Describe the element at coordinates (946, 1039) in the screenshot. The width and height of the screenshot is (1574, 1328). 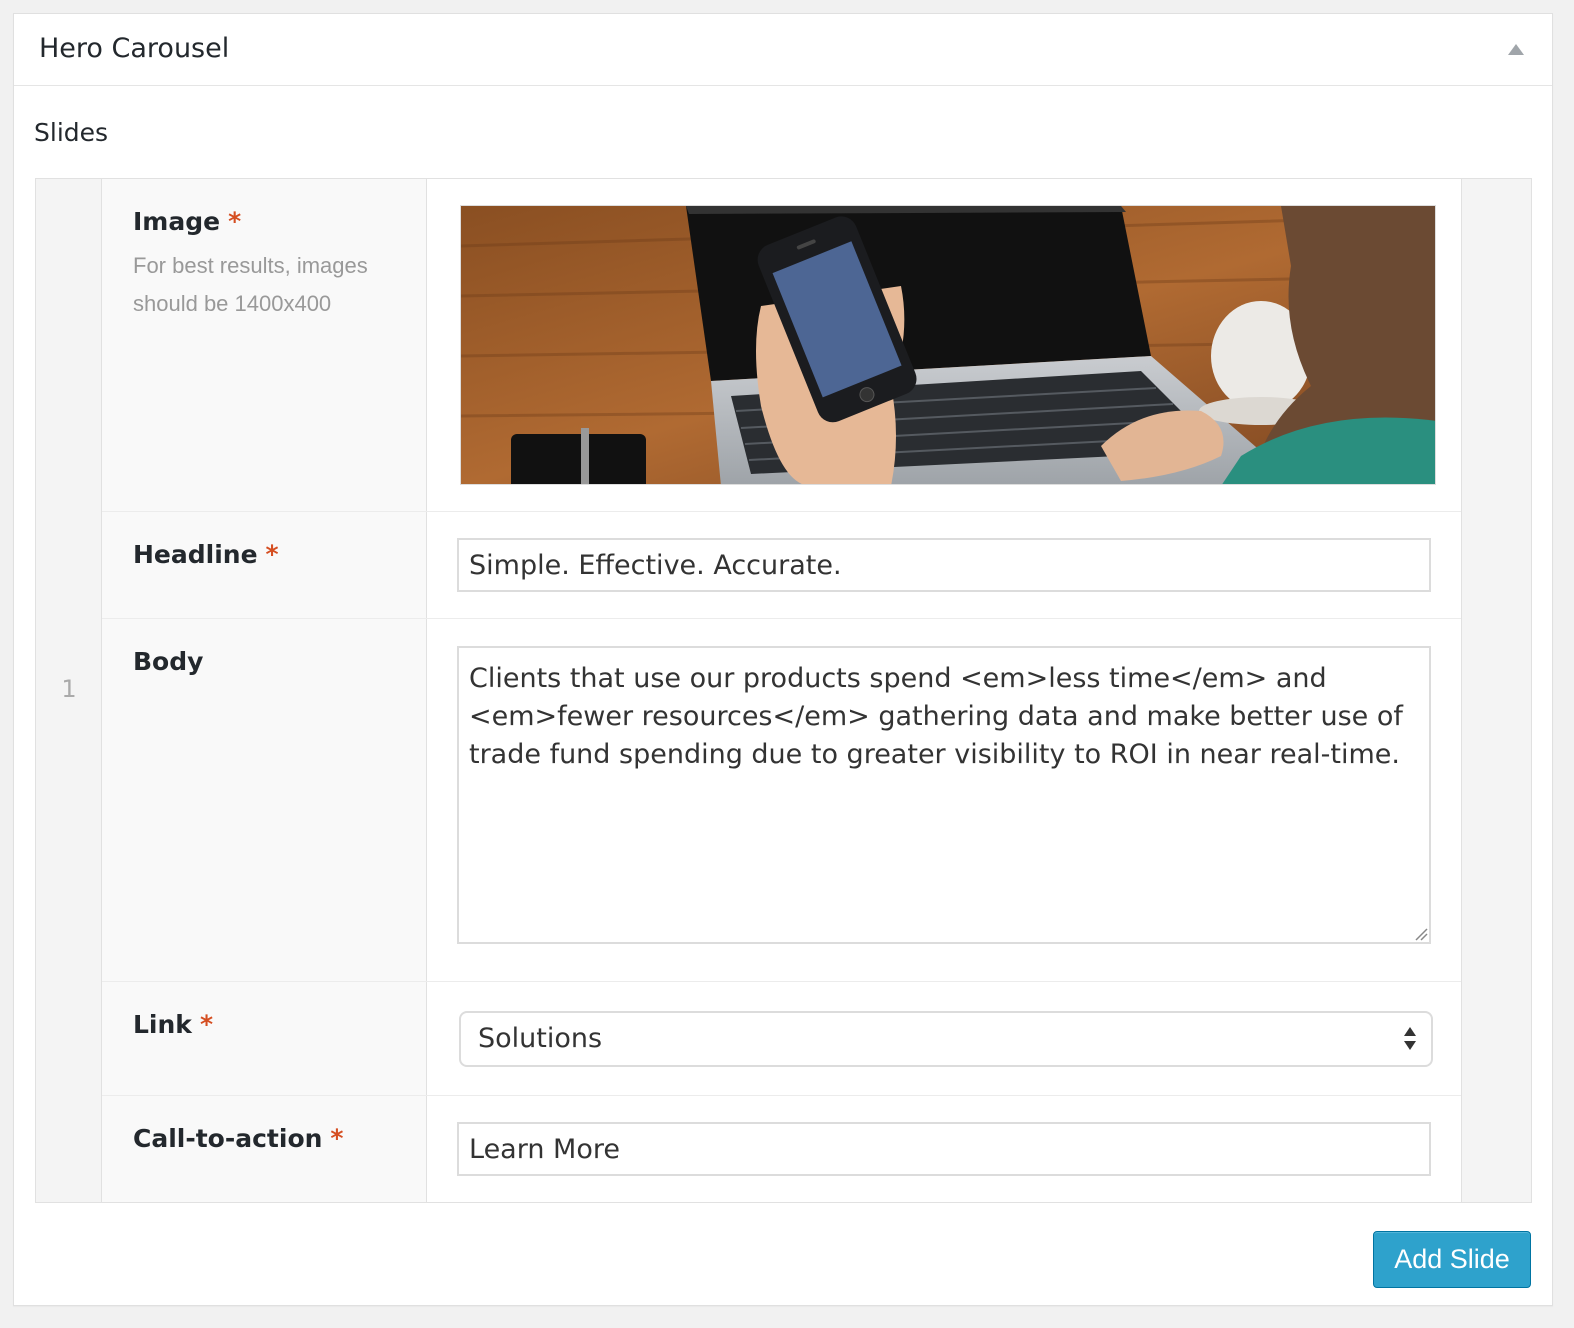
I see `link-select: Solutions` at that location.